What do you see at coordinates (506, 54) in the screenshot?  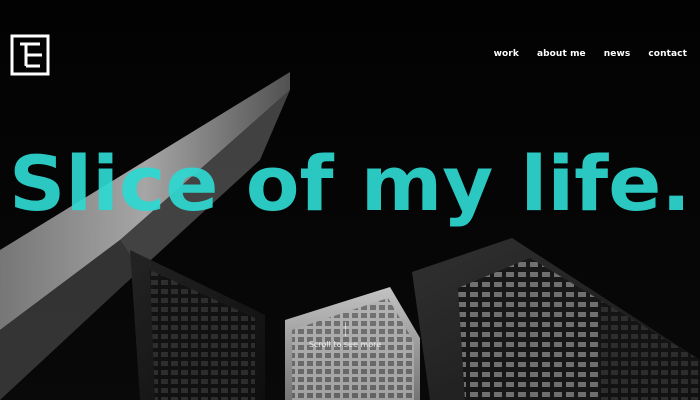 I see `nav-item-work: work` at bounding box center [506, 54].